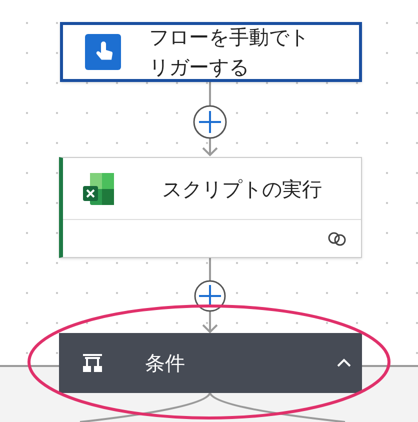  I want to click on condition-card: 条件, so click(210, 363).